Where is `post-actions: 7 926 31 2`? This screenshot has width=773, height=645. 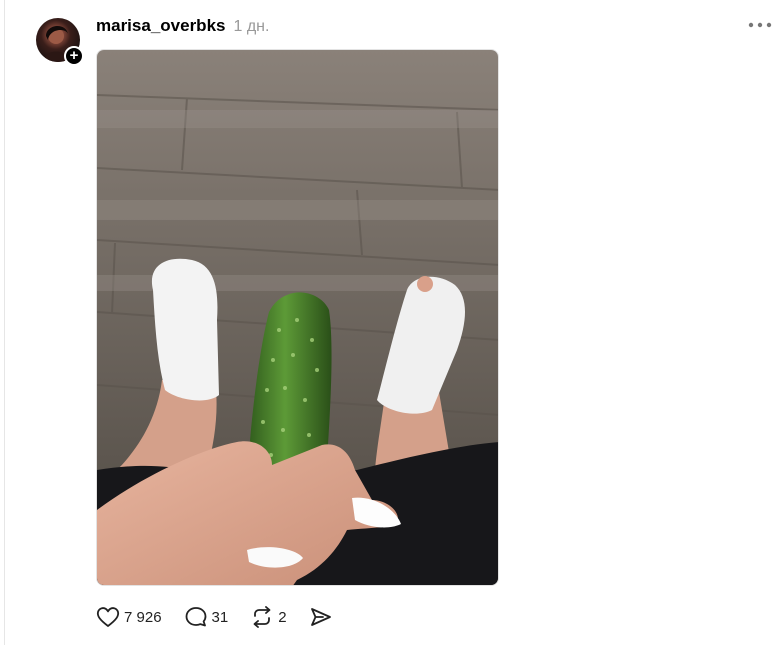 post-actions: 7 926 31 2 is located at coordinates (225, 617).